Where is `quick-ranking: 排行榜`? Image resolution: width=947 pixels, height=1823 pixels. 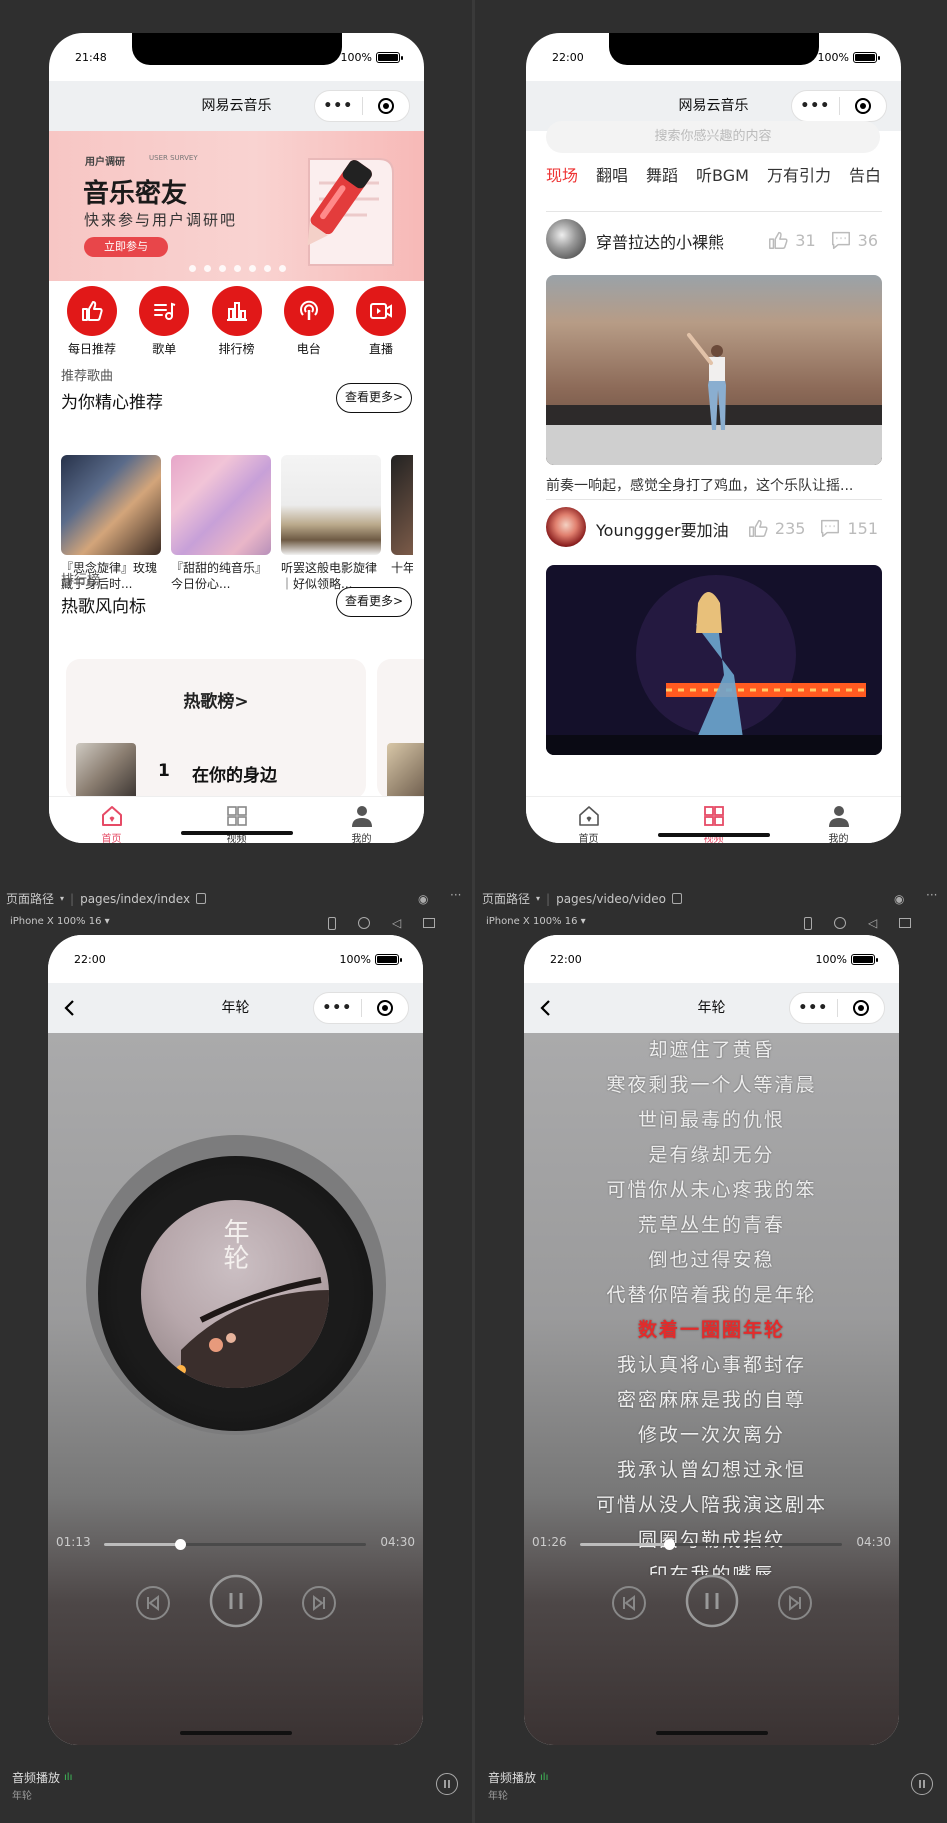
quick-ranking: 排行榜 is located at coordinates (237, 324).